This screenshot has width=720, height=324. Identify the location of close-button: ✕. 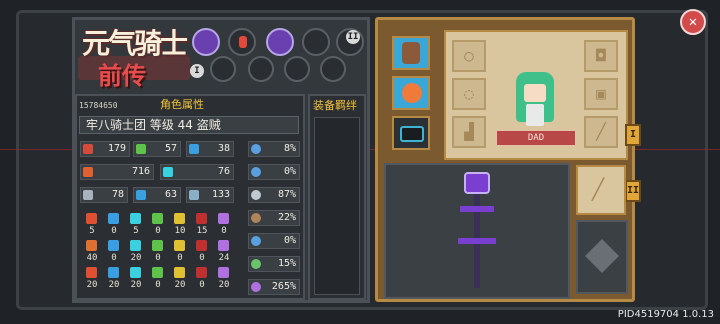
(693, 22).